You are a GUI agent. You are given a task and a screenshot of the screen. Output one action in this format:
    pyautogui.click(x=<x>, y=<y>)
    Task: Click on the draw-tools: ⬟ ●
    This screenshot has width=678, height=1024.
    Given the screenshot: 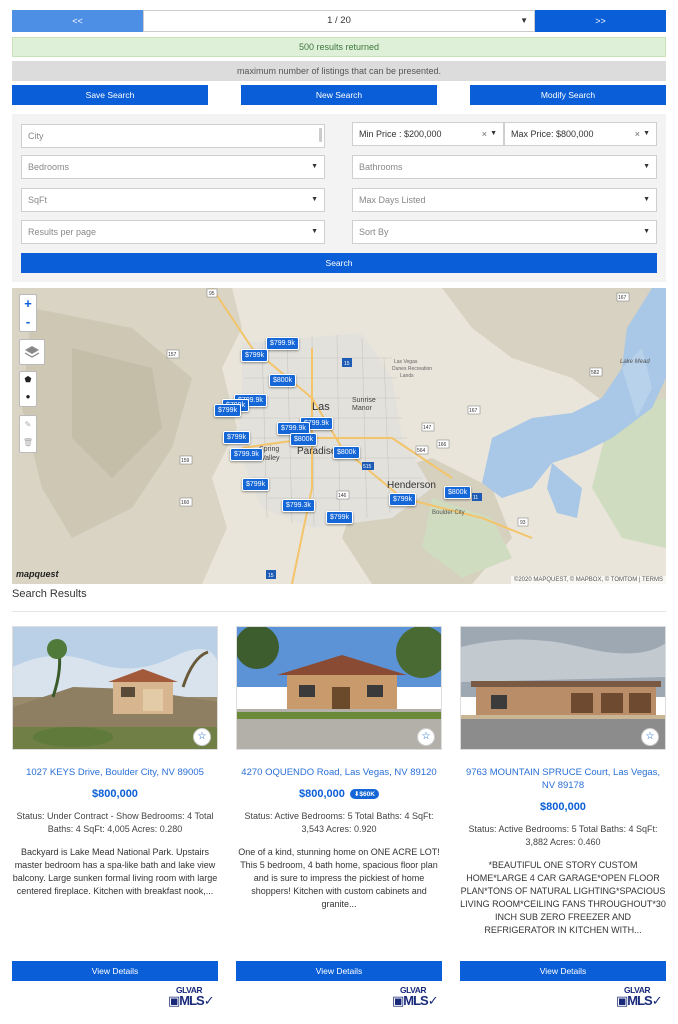 What is the action you would take?
    pyautogui.click(x=28, y=389)
    